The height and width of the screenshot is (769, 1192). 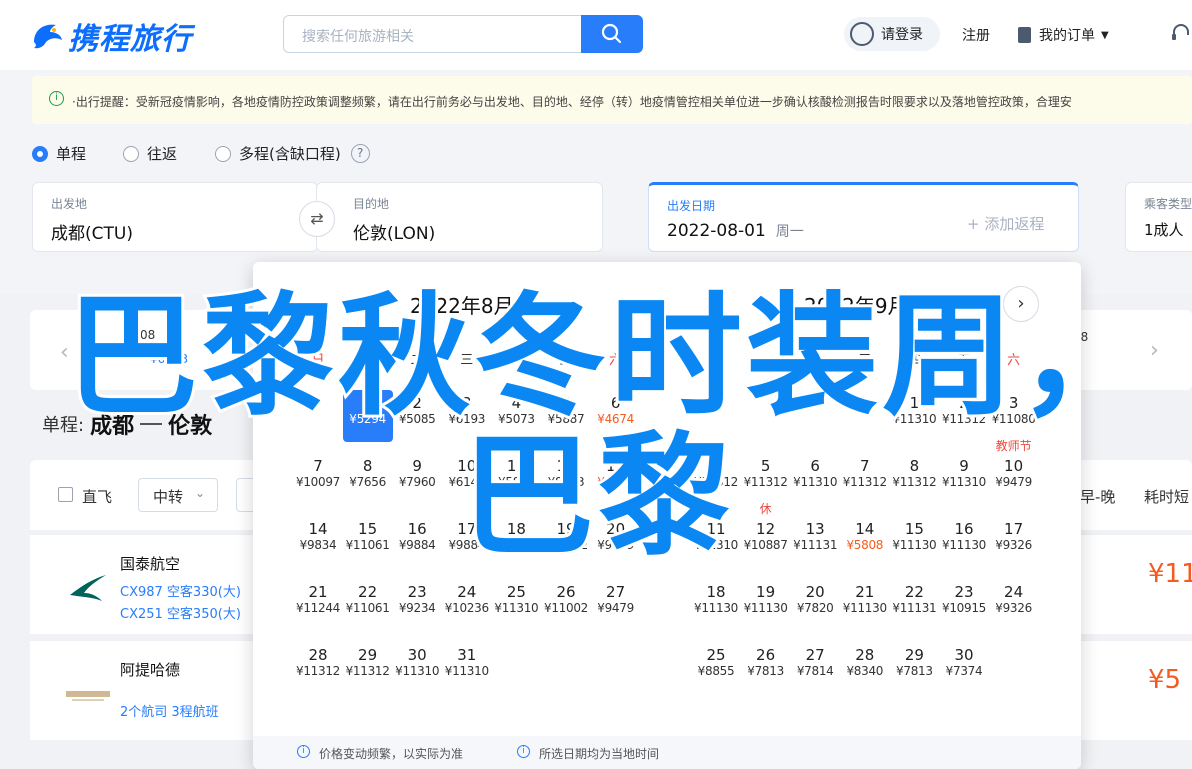 I want to click on day-number: 27, so click(x=815, y=655).